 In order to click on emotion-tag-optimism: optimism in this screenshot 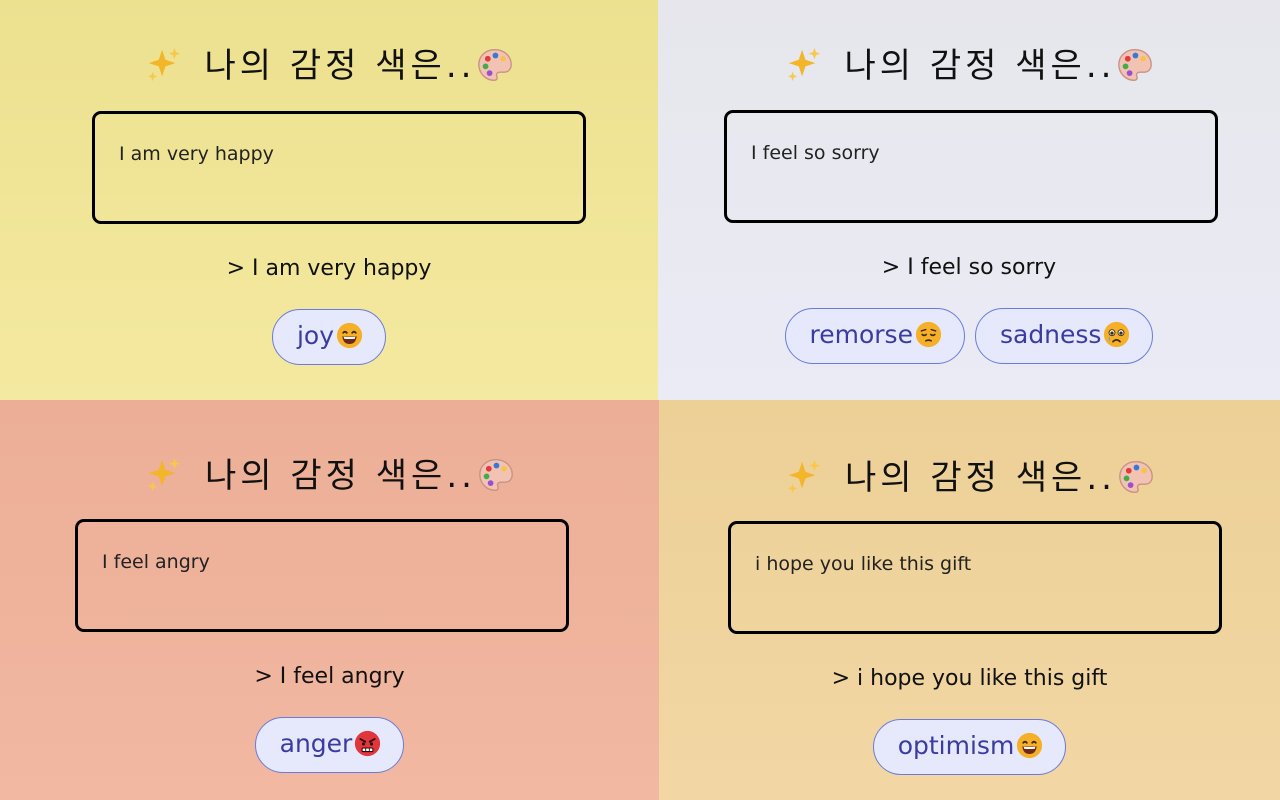, I will do `click(969, 747)`.